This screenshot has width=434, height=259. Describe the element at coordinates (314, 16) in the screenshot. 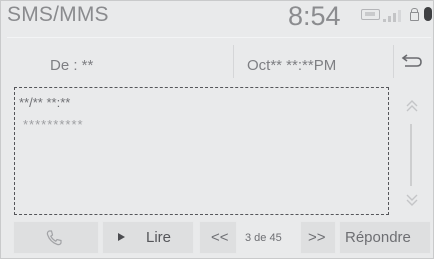

I see `clock: 8:54` at that location.